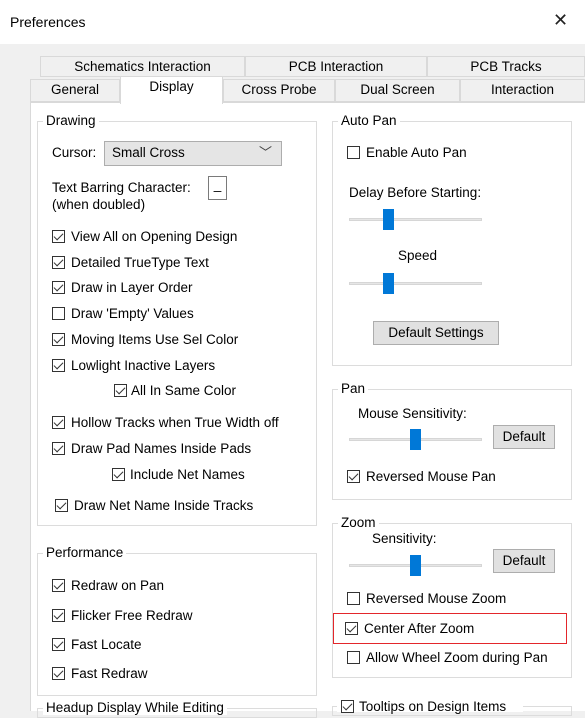 This screenshot has width=585, height=718. What do you see at coordinates (351, 628) in the screenshot?
I see `center-after-zoom-checkbox` at bounding box center [351, 628].